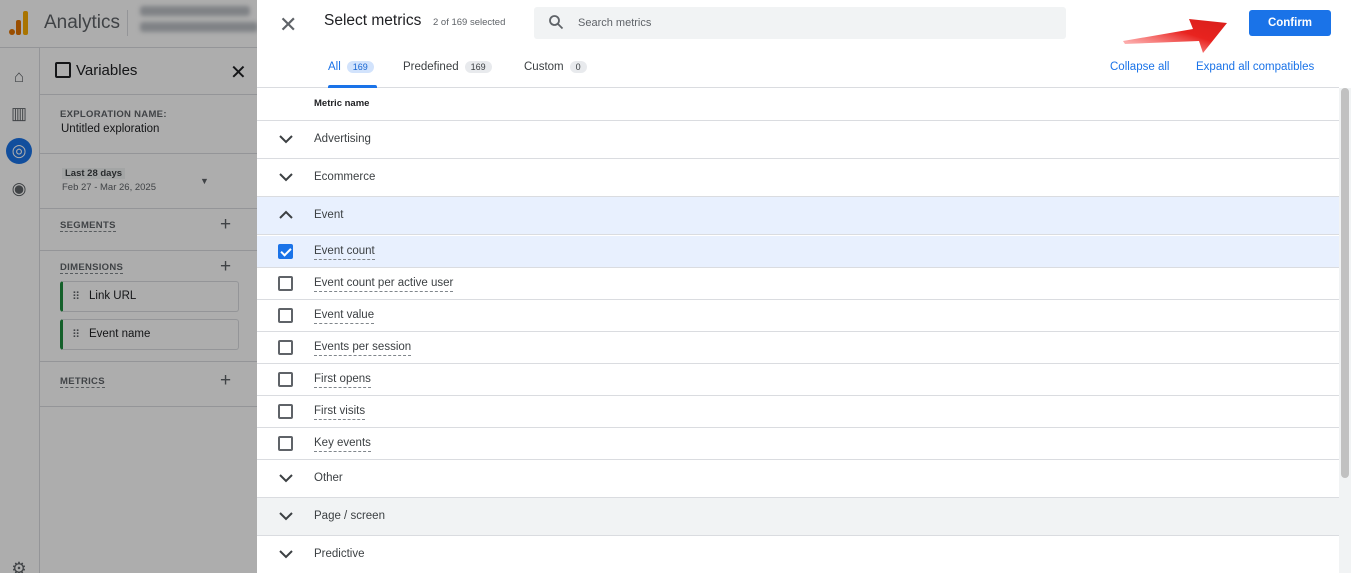 The width and height of the screenshot is (1351, 573). I want to click on group-label: Ecommerce, so click(345, 177).